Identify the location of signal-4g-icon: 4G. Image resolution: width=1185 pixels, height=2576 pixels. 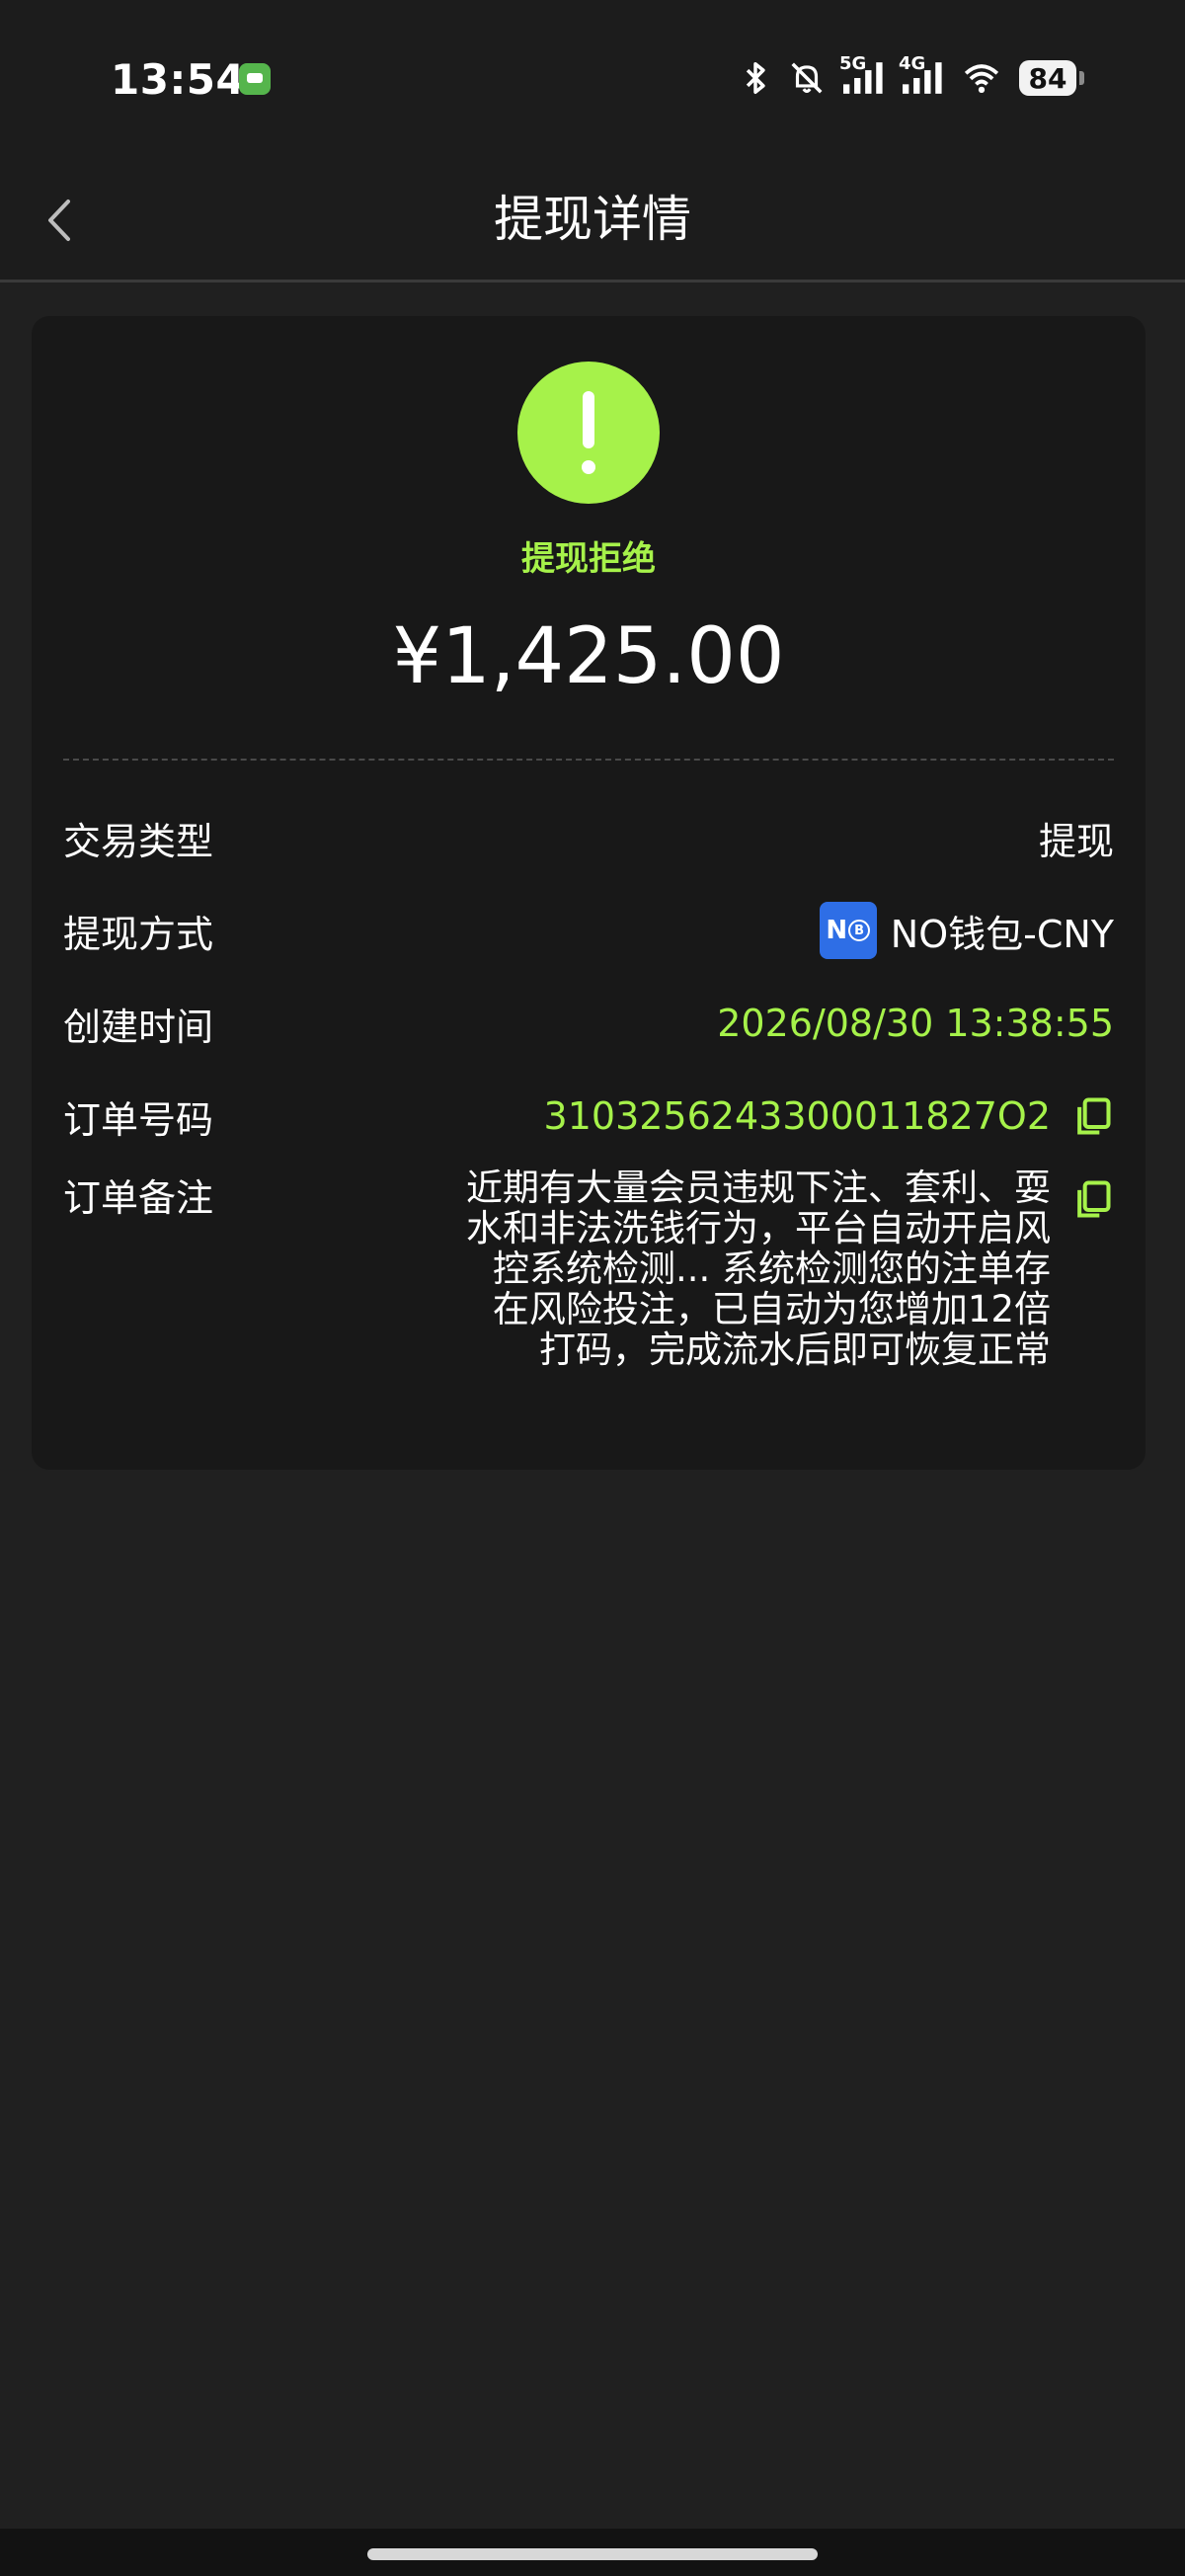
(922, 75).